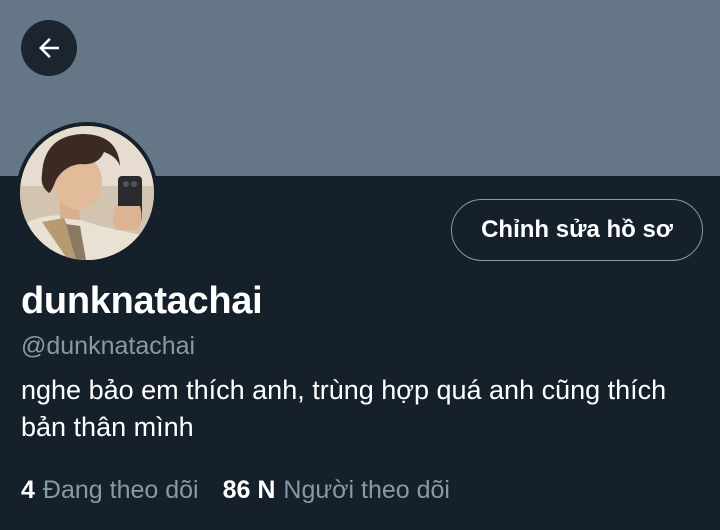 The width and height of the screenshot is (720, 530). What do you see at coordinates (249, 490) in the screenshot?
I see `followers-count: 86 N` at bounding box center [249, 490].